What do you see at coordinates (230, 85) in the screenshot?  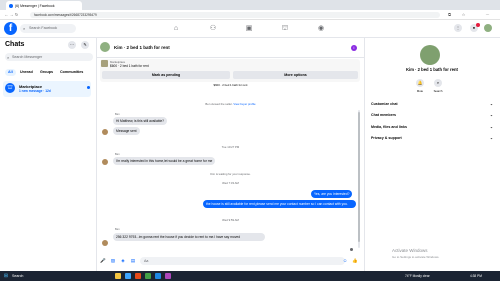 I see `partial-listing-text: $600 · 2 bed 1 bath for rent` at bounding box center [230, 85].